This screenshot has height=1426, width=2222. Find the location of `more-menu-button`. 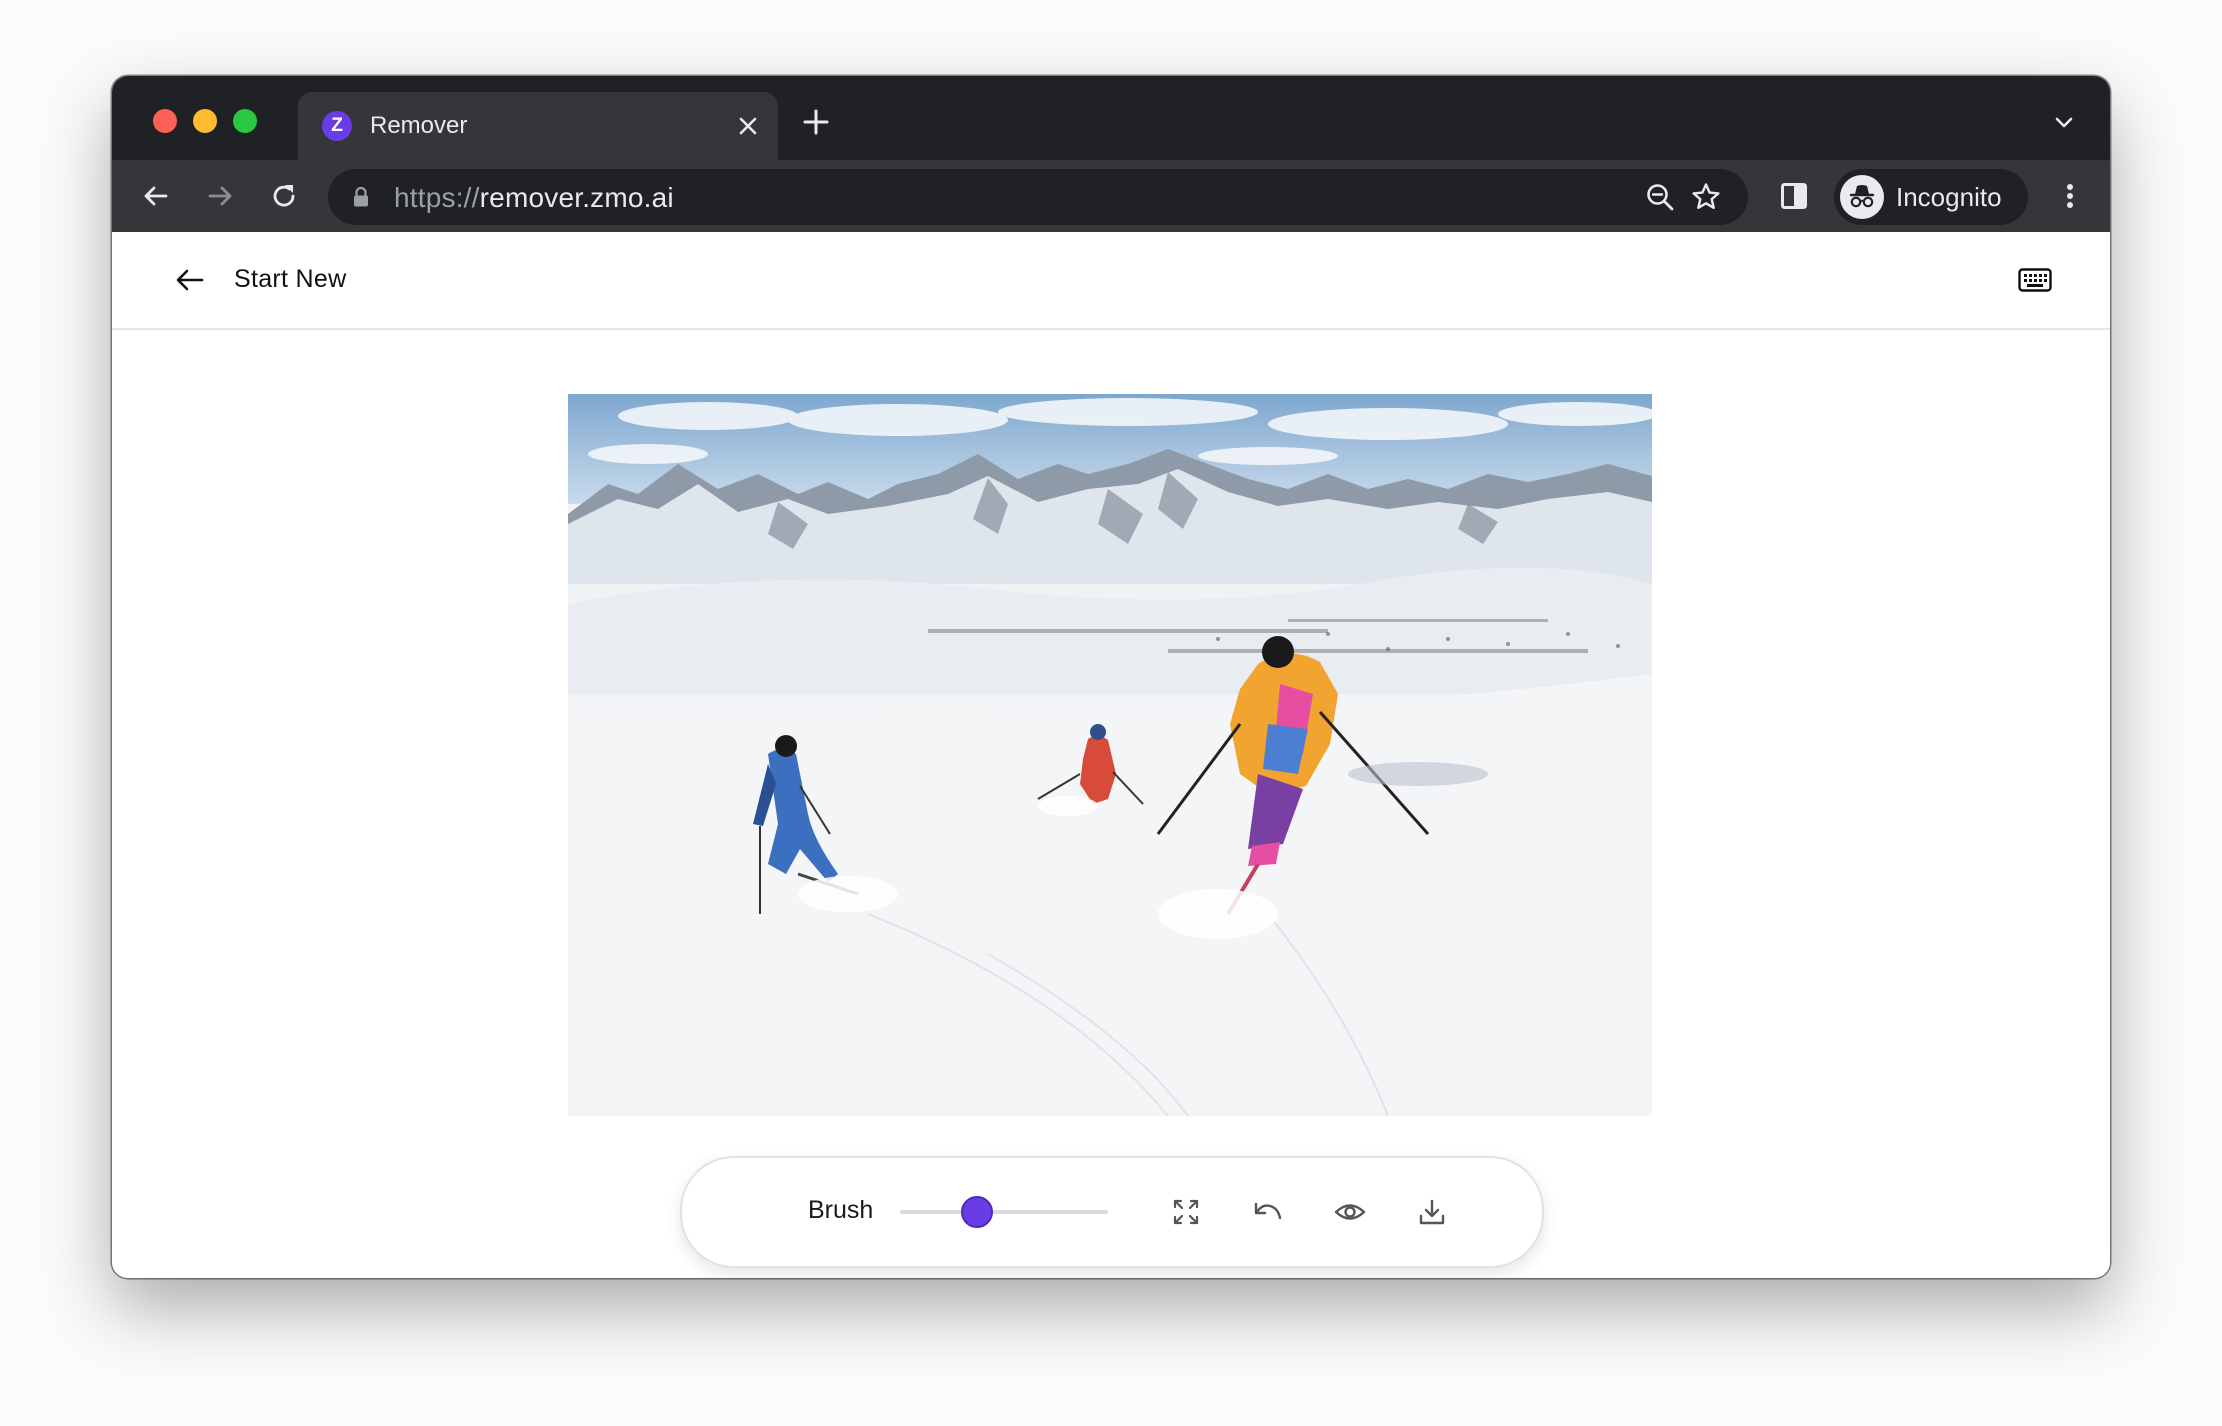

more-menu-button is located at coordinates (2070, 196).